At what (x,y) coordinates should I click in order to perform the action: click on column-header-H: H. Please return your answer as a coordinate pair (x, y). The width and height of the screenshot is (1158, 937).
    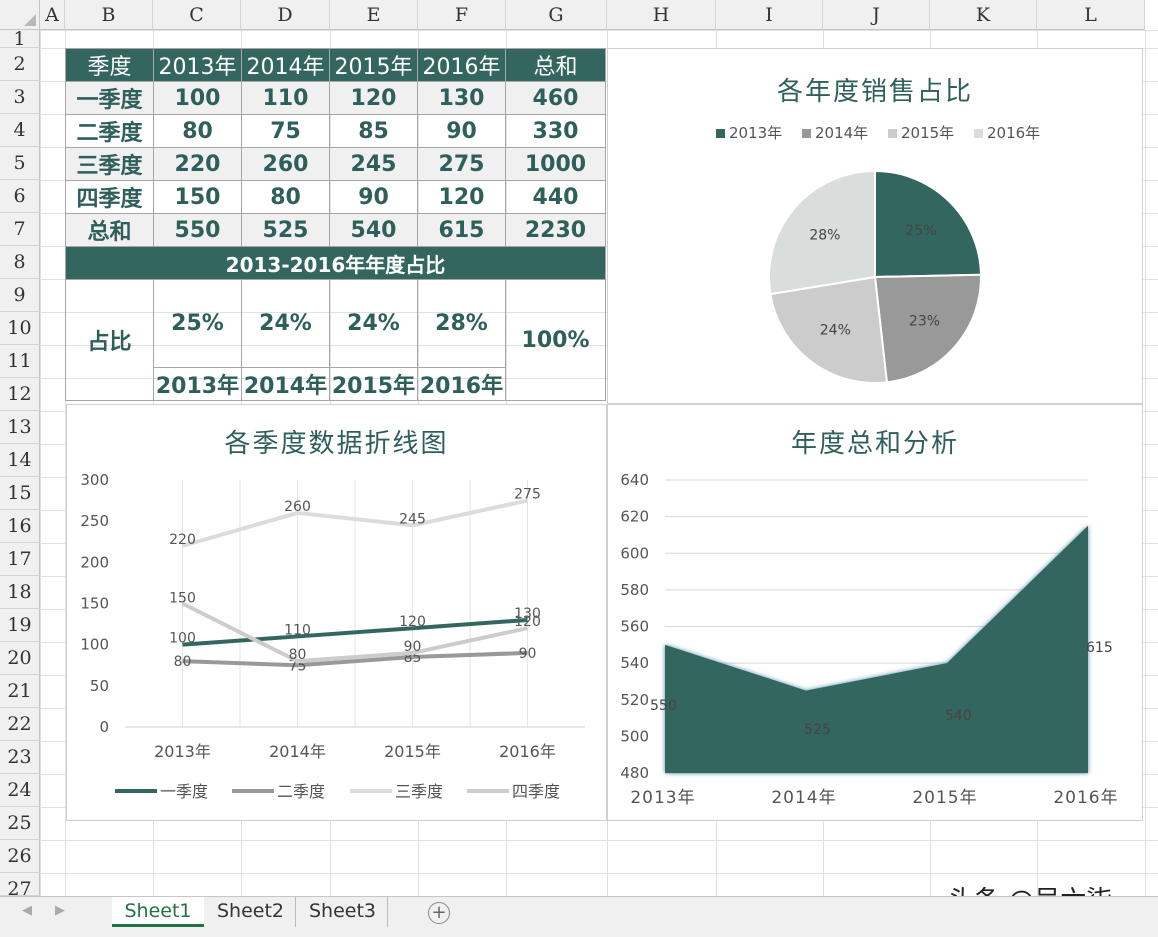
    Looking at the image, I should click on (661, 15).